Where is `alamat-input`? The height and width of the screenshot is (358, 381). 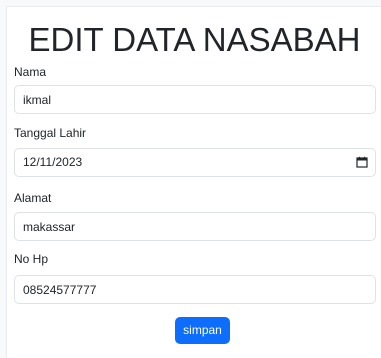 alamat-input is located at coordinates (195, 226).